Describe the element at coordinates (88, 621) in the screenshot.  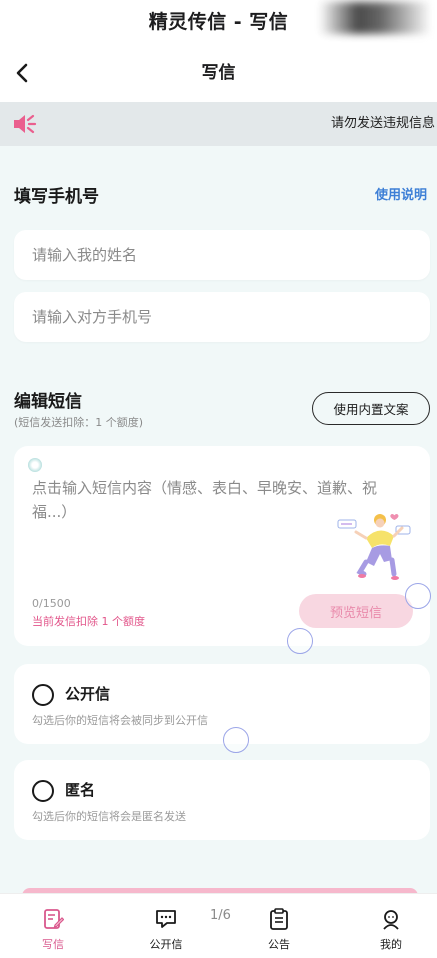
I see `cost-note: 当前发信扣除 1 个额度` at that location.